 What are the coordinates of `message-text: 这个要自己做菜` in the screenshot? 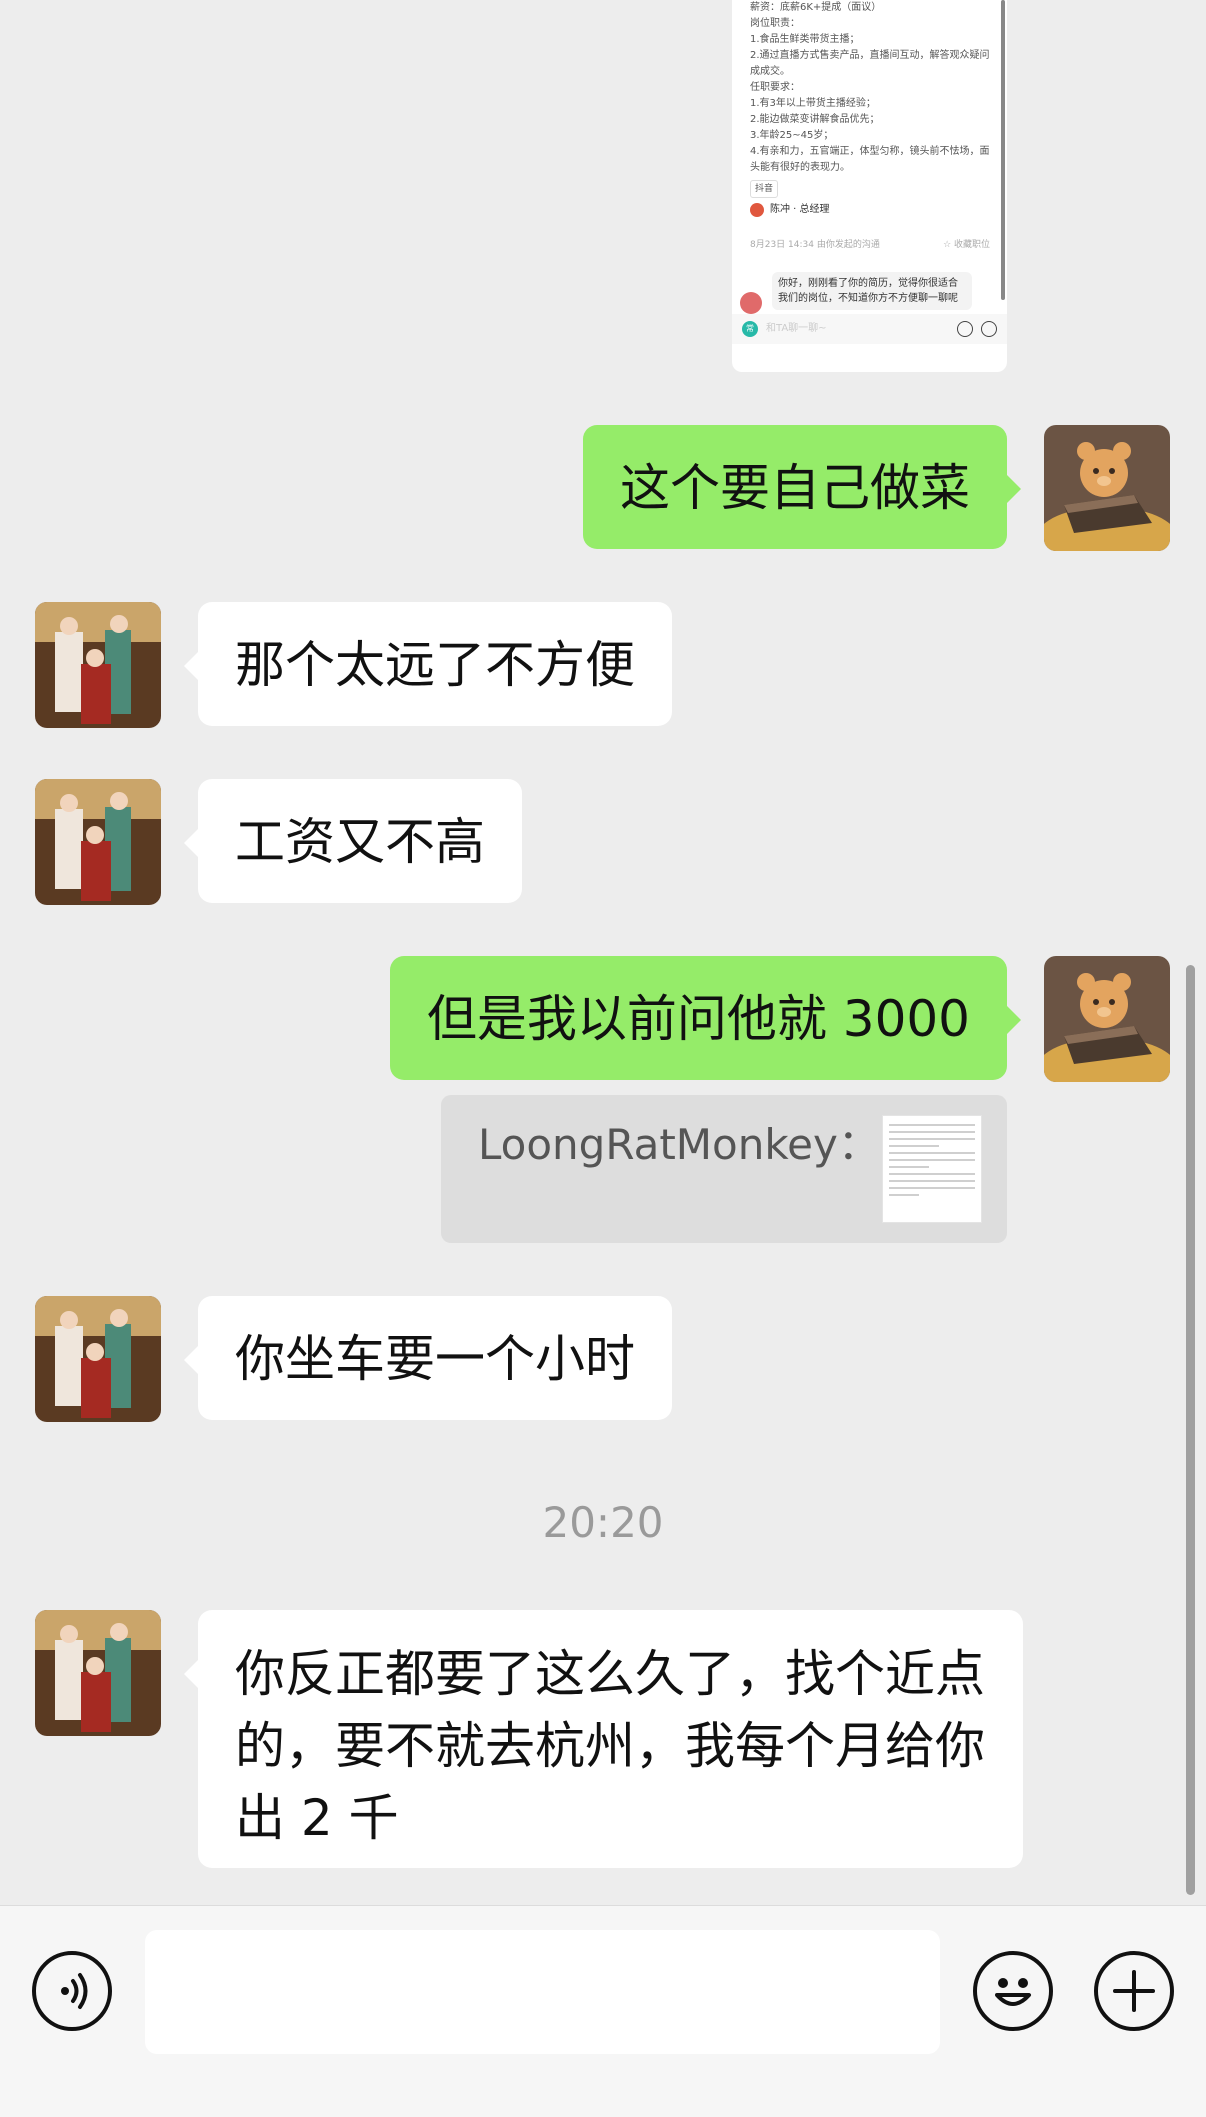 It's located at (795, 488).